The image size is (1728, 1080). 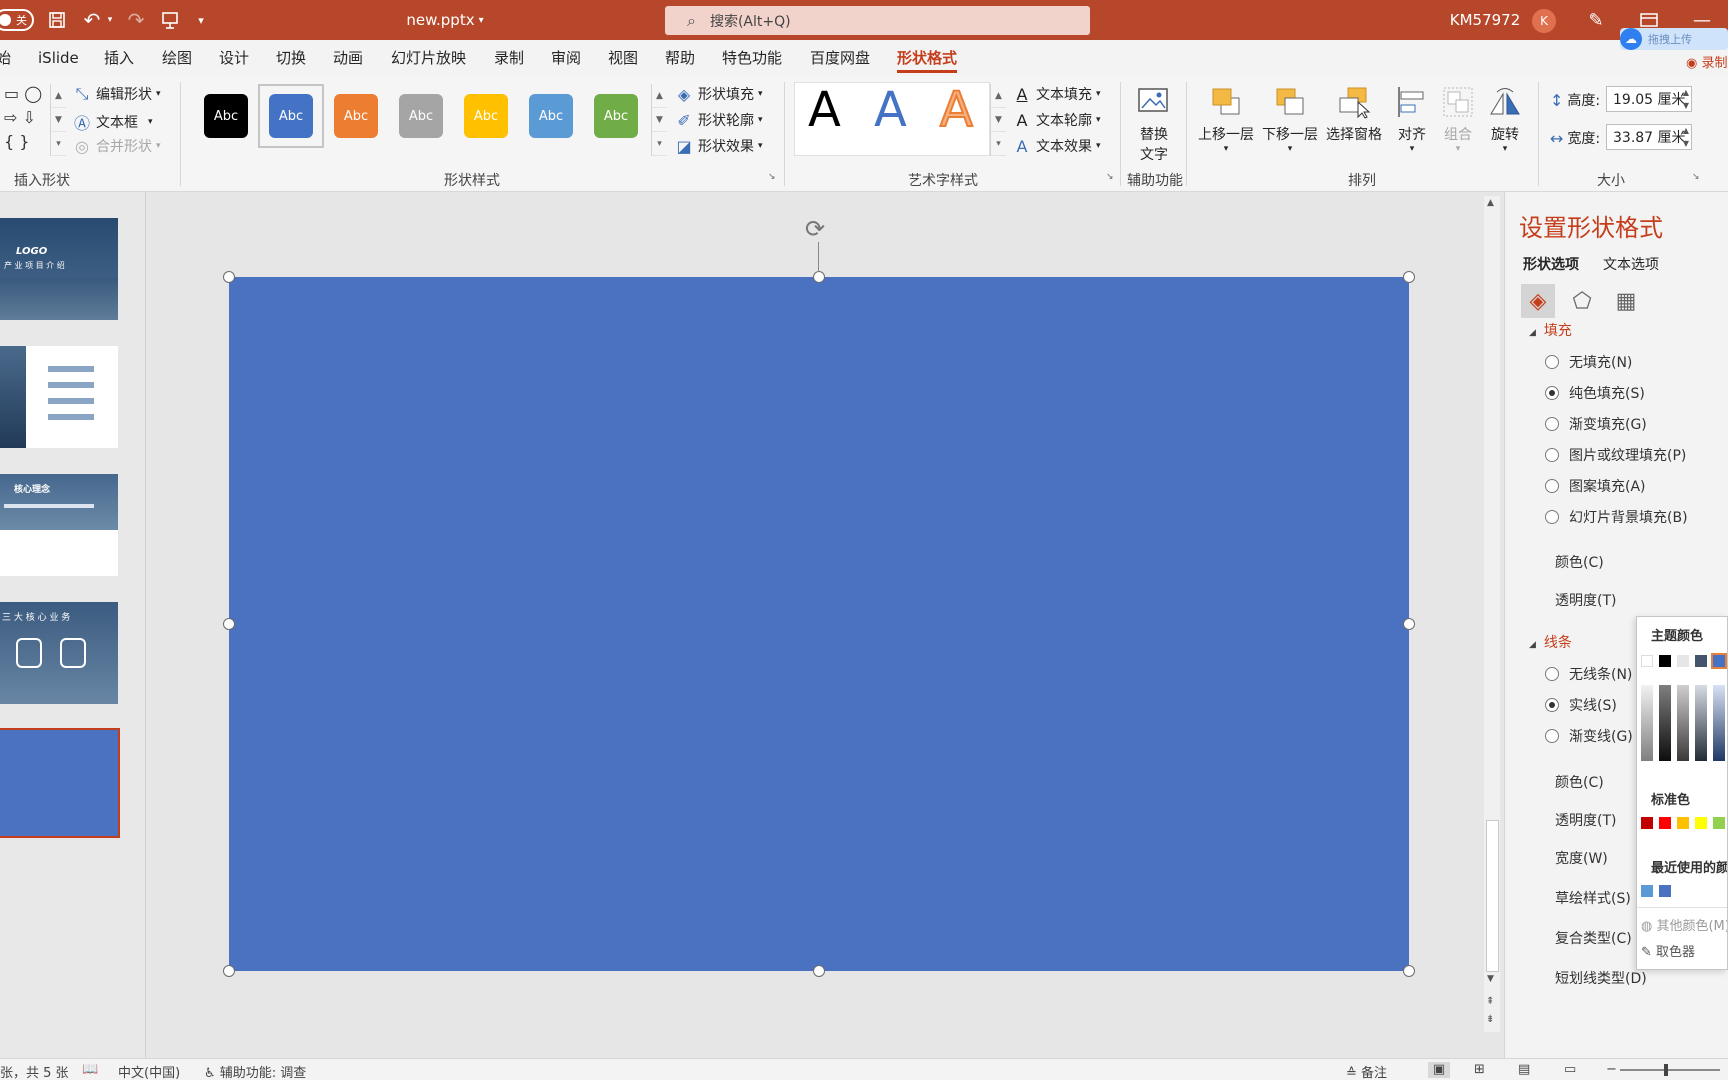 What do you see at coordinates (201, 20) in the screenshot?
I see `customize-qat-icon: ▾` at bounding box center [201, 20].